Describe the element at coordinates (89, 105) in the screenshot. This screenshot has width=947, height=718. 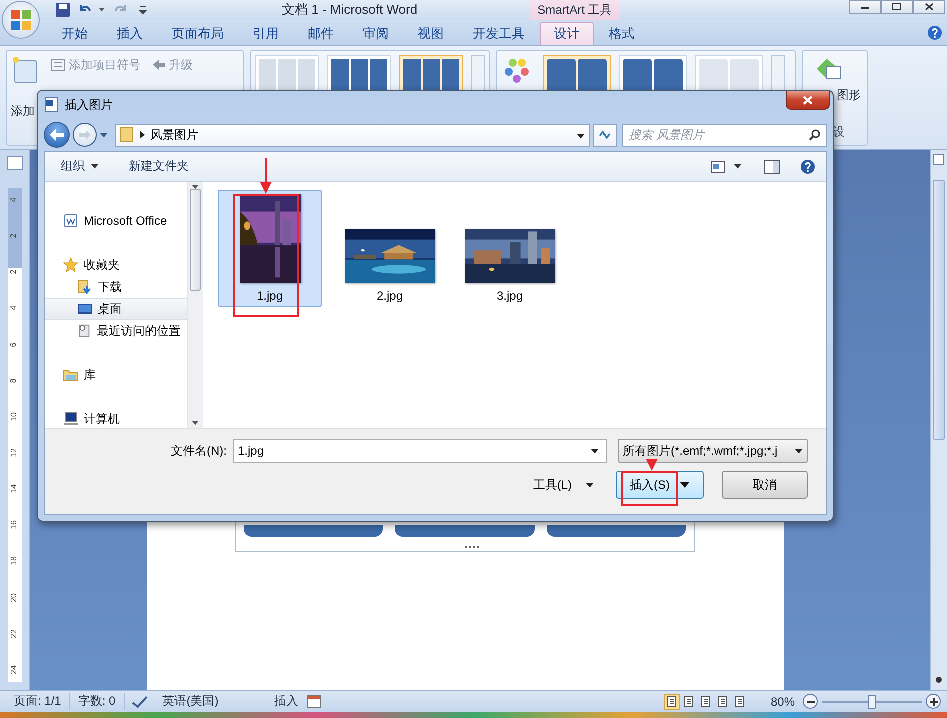
I see `dialog-title: 插入图片` at that location.